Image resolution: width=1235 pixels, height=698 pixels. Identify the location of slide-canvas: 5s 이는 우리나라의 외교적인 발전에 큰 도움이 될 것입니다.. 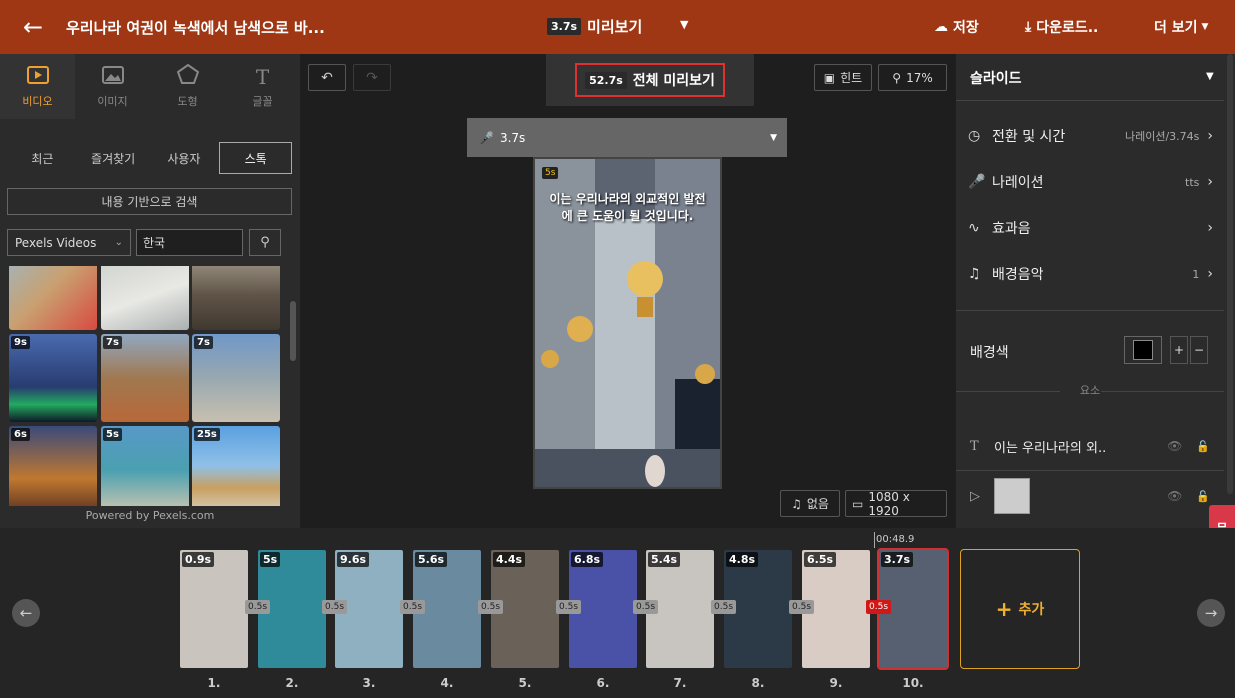
(627, 323).